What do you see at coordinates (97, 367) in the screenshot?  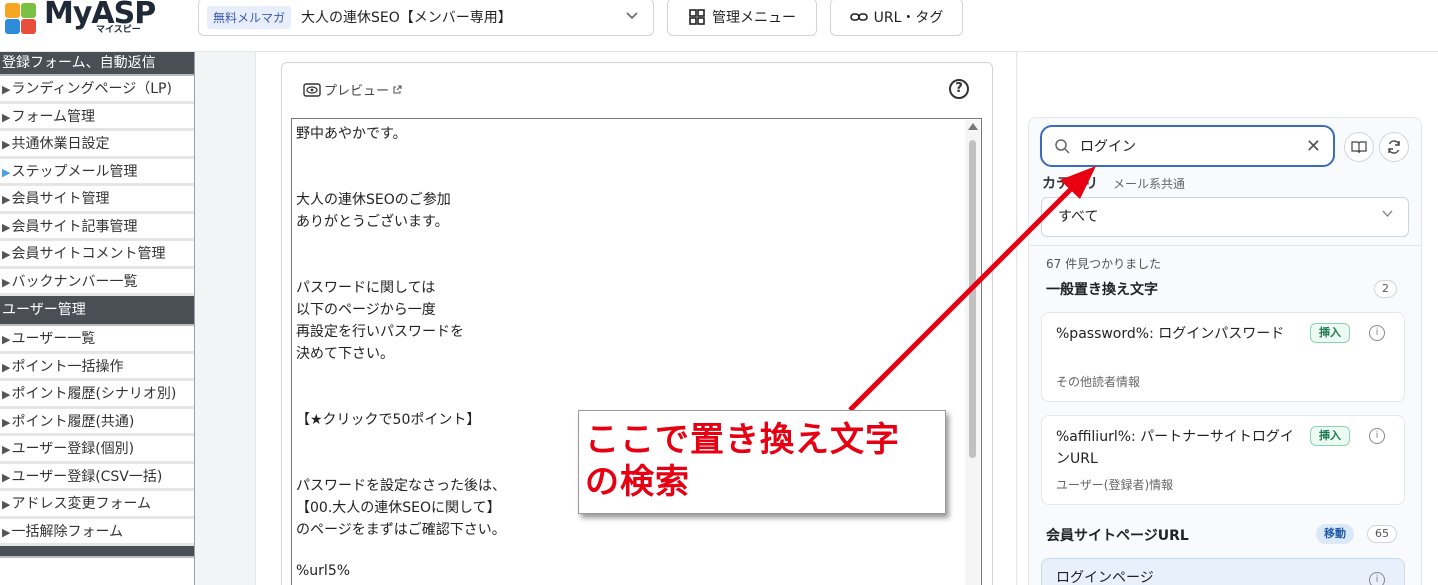 I see `sidebar-item-point-bulk: ▶ポイント一括操作` at bounding box center [97, 367].